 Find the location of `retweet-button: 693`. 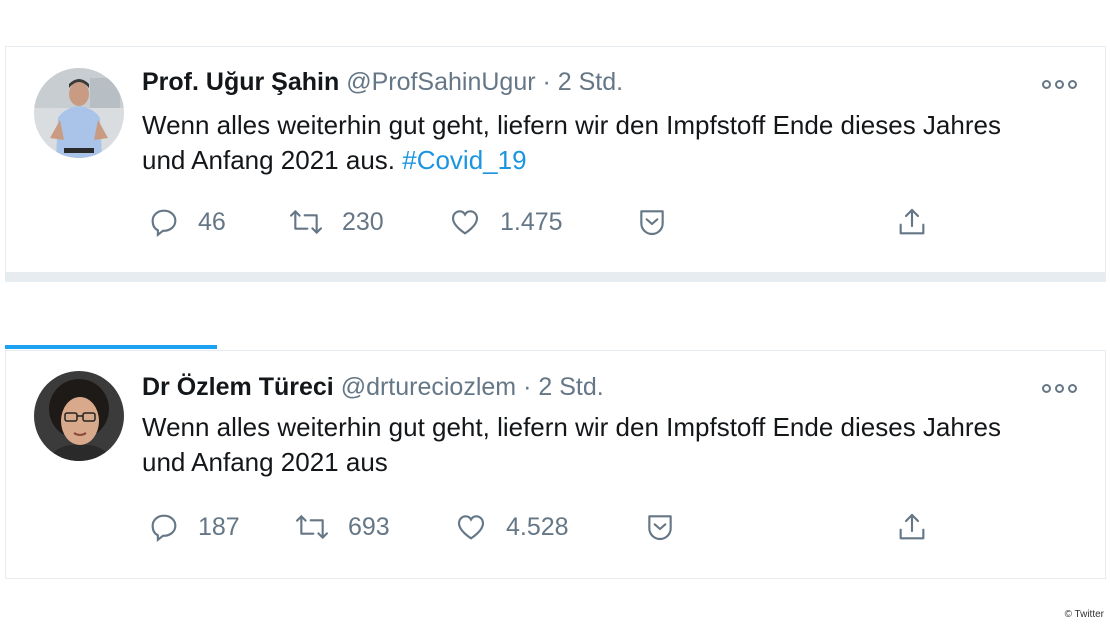

retweet-button: 693 is located at coordinates (342, 527).